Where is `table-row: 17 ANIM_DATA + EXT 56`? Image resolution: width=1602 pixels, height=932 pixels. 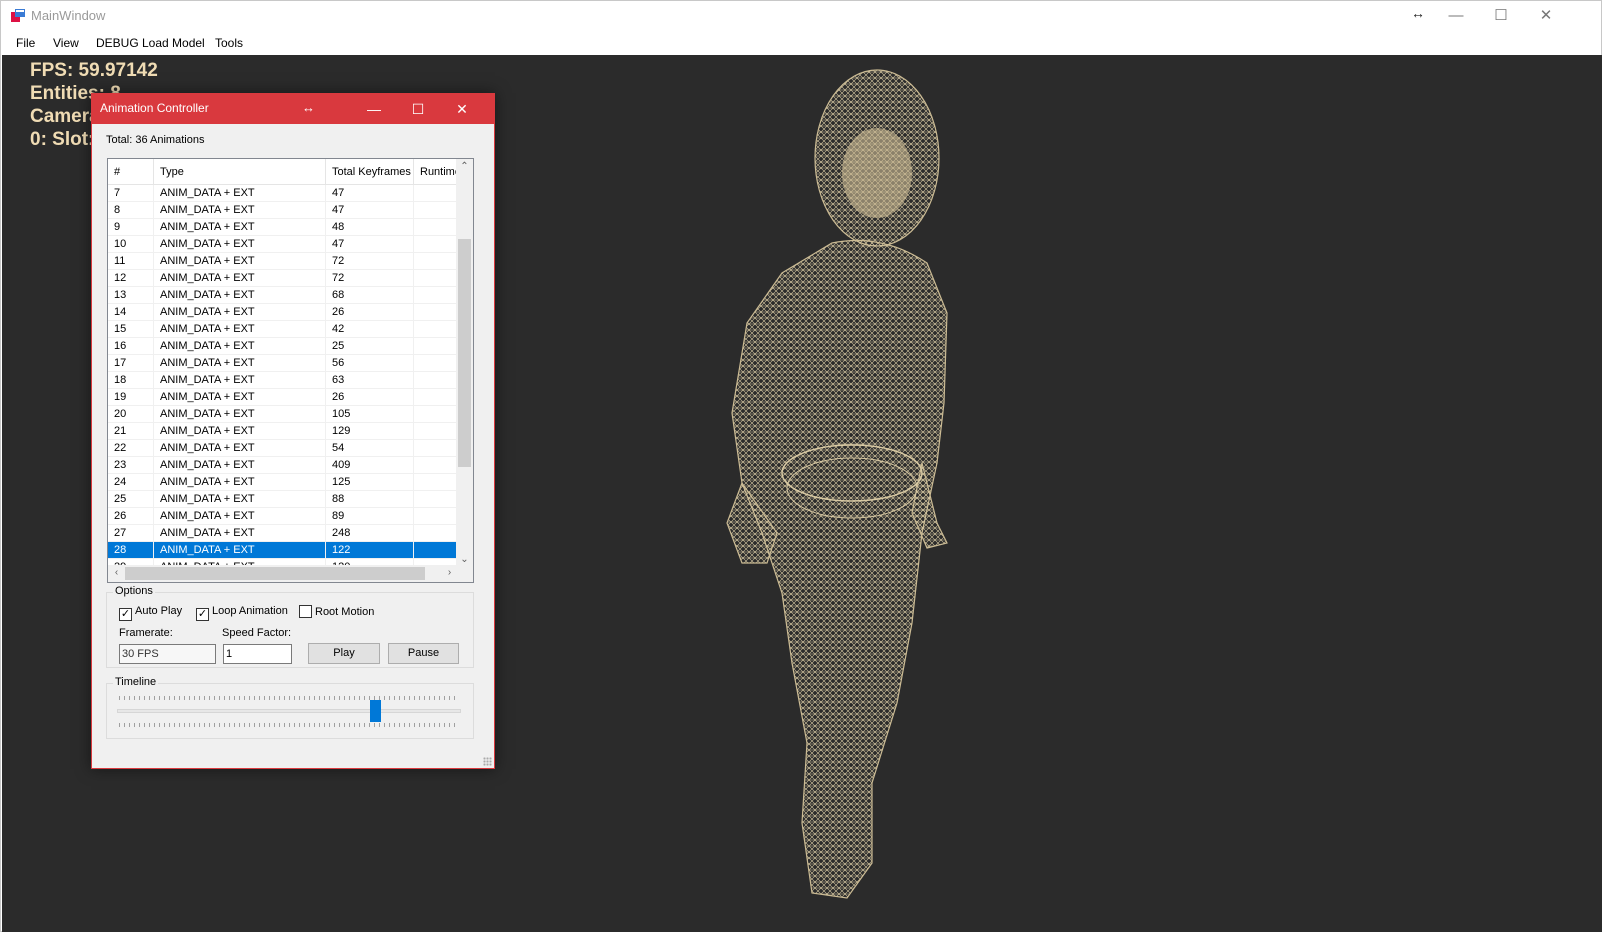
table-row: 17 ANIM_DATA + EXT 56 is located at coordinates (283, 363).